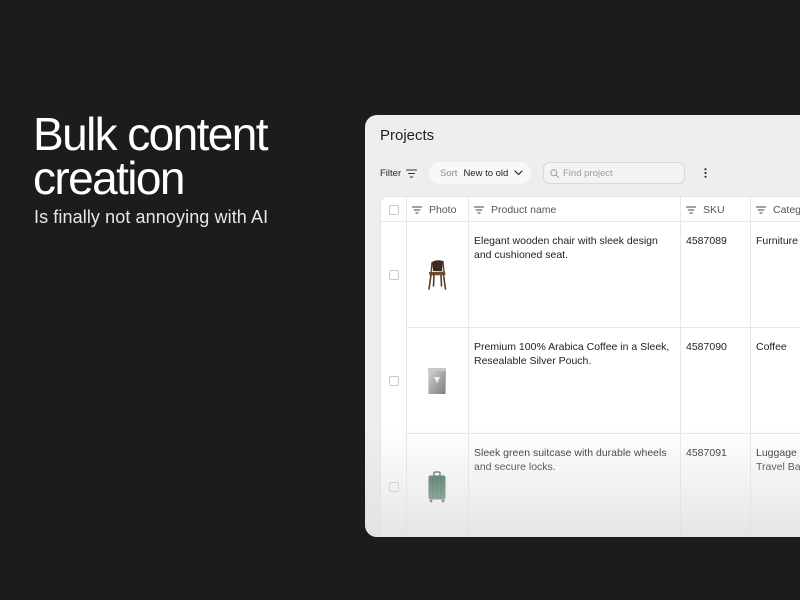  I want to click on coffee-pouch-photo, so click(437, 381).